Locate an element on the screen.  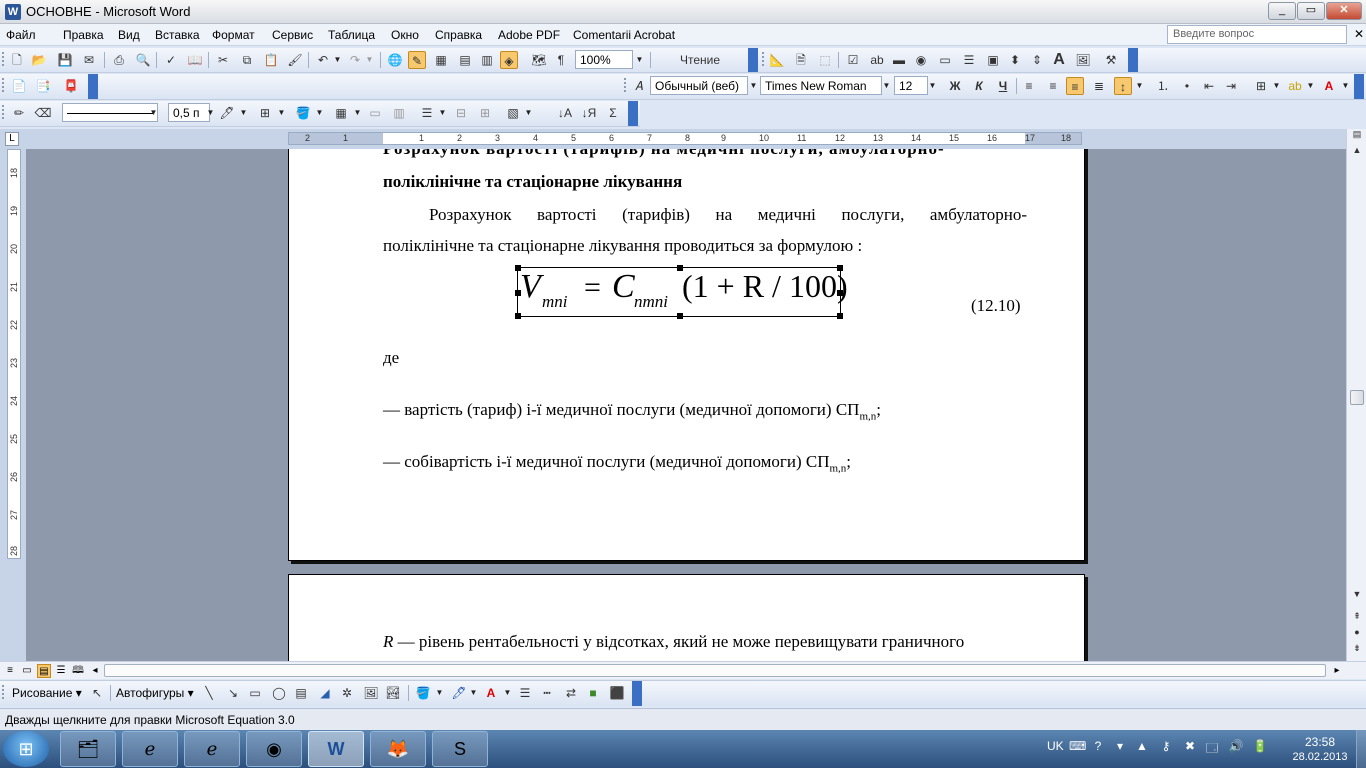
normal-view-icon: ≡ is located at coordinates (10, 671).